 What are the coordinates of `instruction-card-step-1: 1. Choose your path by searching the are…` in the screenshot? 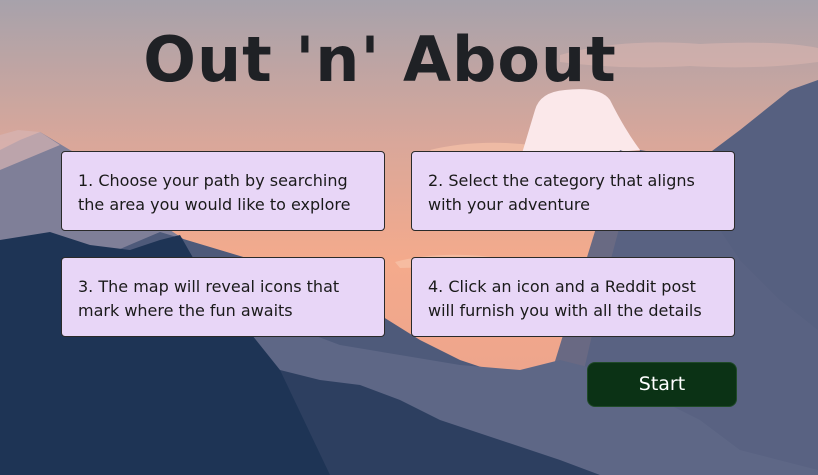 It's located at (223, 191).